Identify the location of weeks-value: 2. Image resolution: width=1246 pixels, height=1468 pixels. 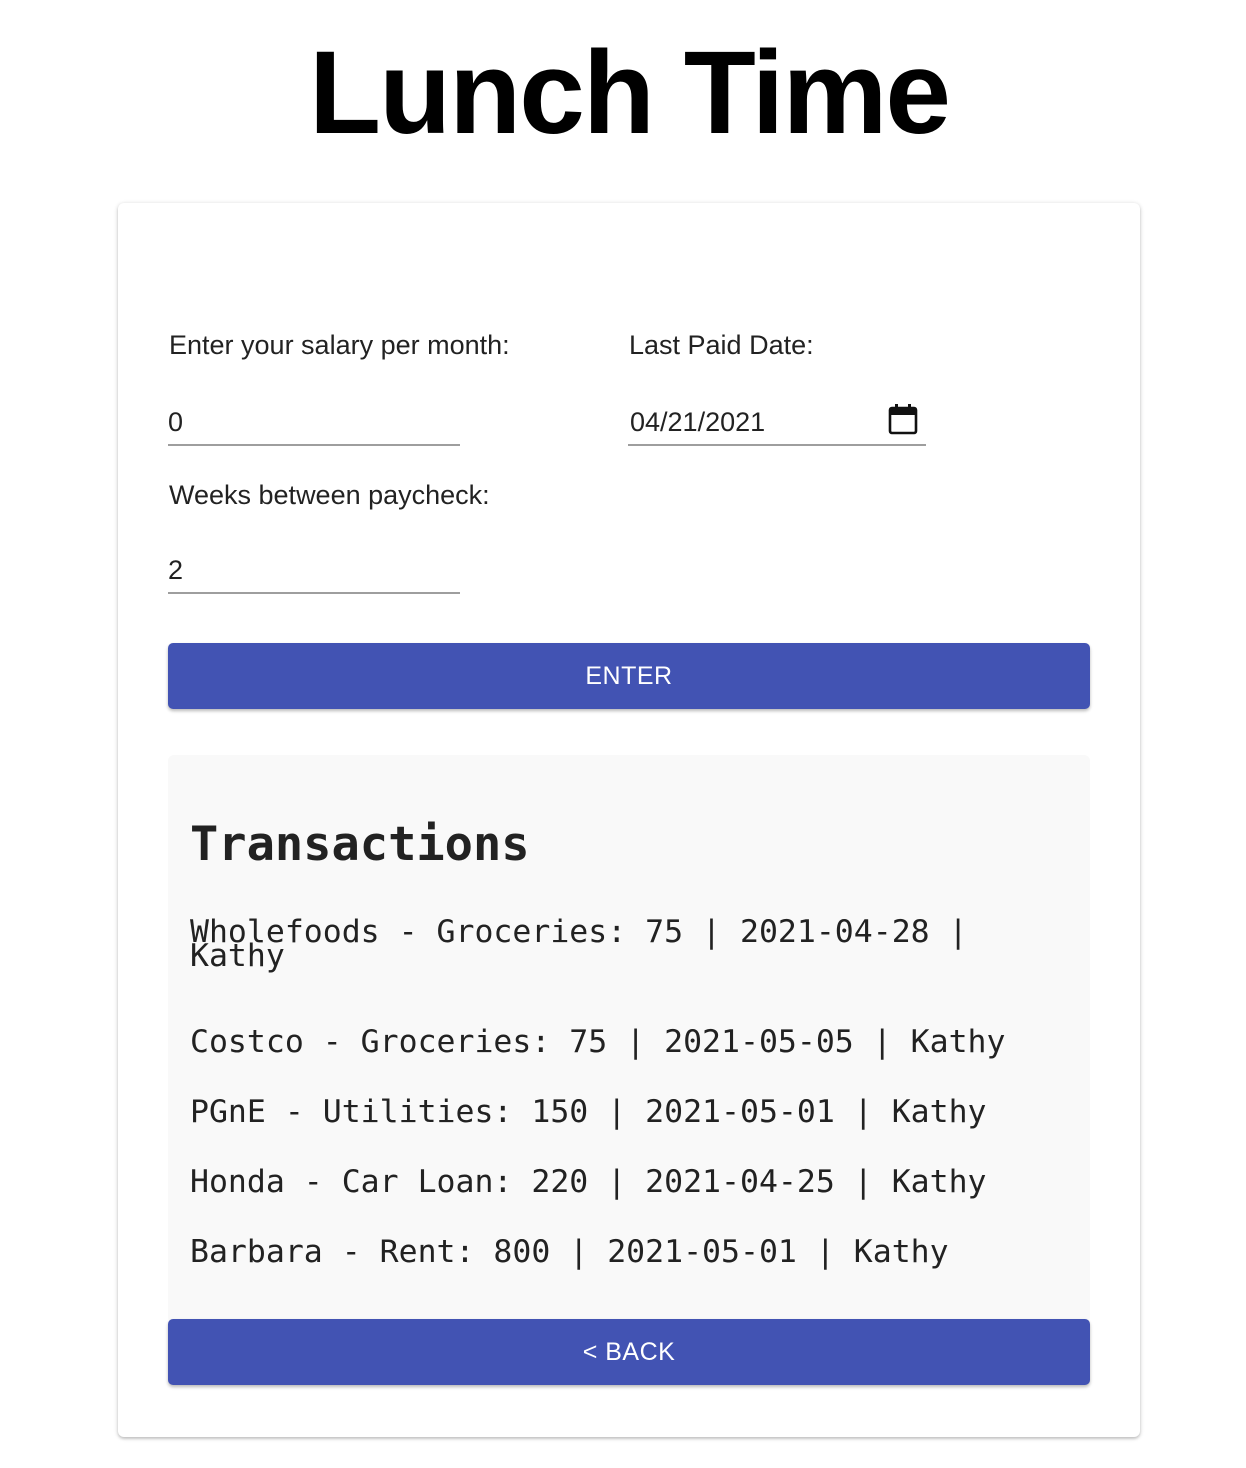
(176, 570).